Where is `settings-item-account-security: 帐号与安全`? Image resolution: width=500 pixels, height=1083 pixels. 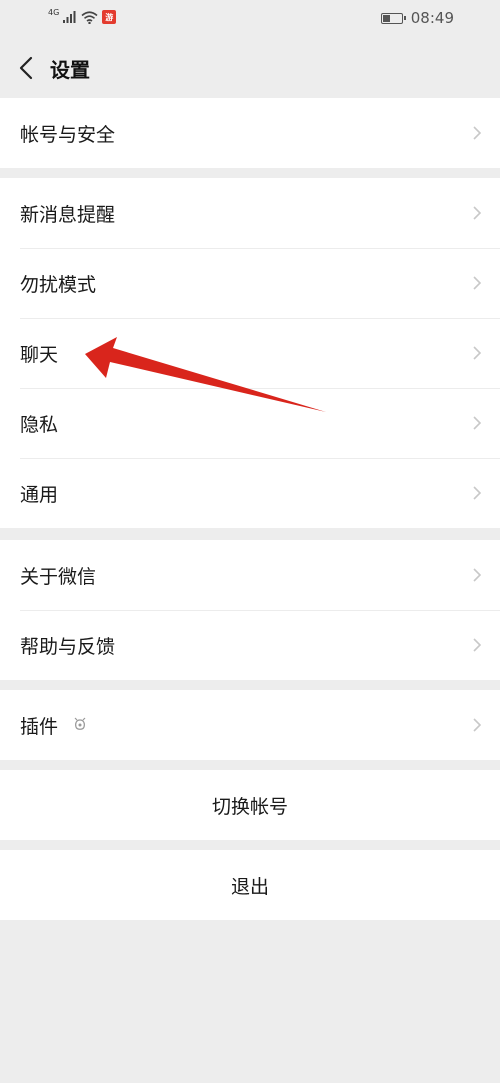 settings-item-account-security: 帐号与安全 is located at coordinates (250, 133).